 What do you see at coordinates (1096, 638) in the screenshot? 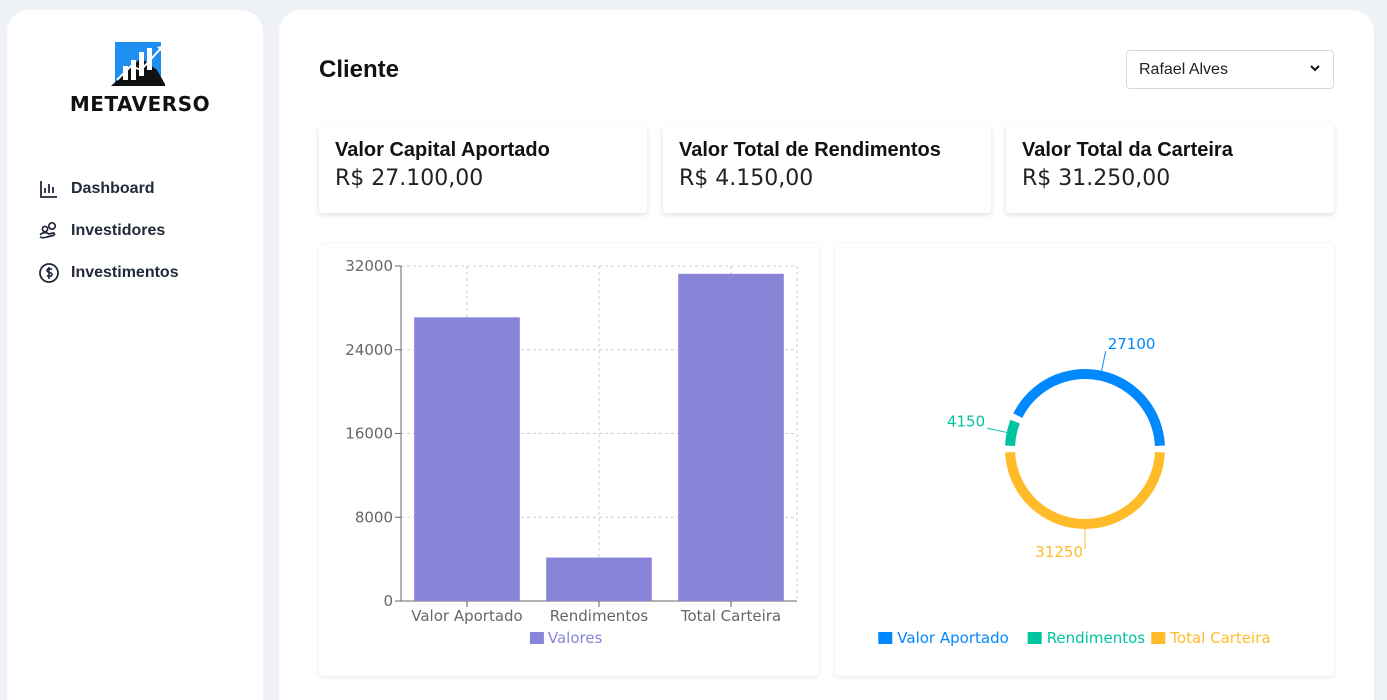
I see `legend-label: Rendimentos` at bounding box center [1096, 638].